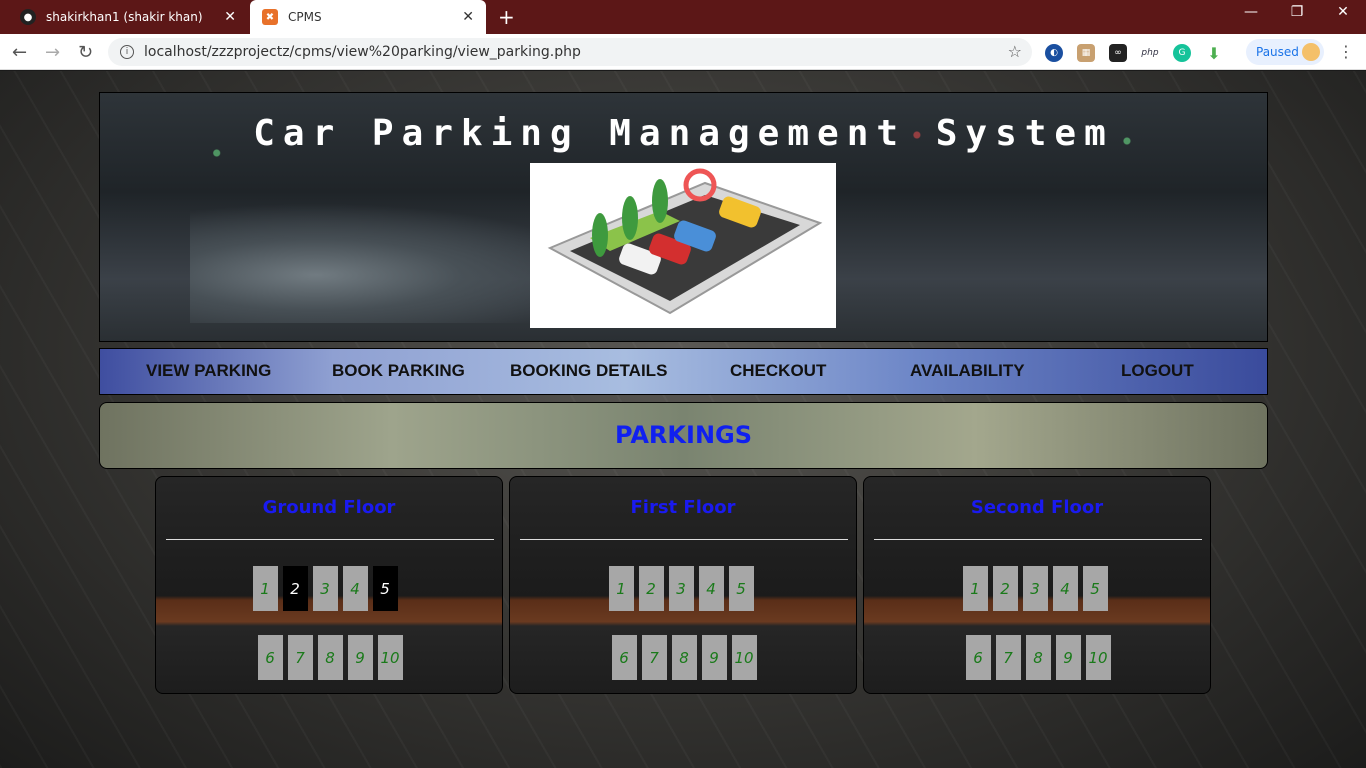 This screenshot has width=1366, height=768. Describe the element at coordinates (1277, 52) in the screenshot. I see `profile-status: Paused` at that location.